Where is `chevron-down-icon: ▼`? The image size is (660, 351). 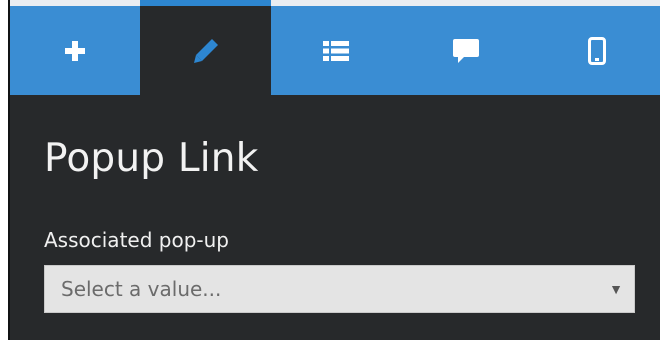 chevron-down-icon: ▼ is located at coordinates (616, 289).